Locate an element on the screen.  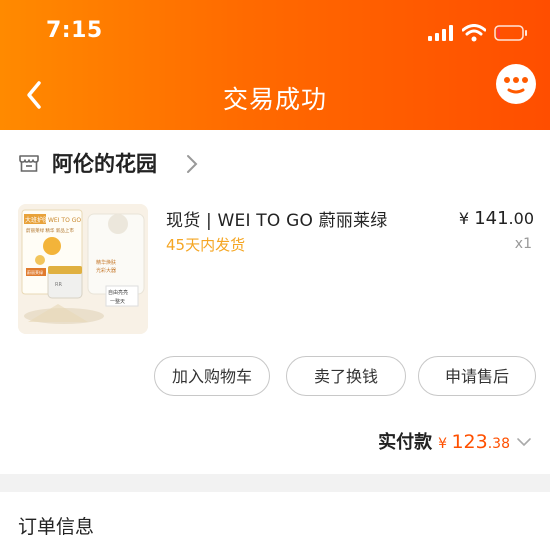
signal-icon is located at coordinates (440, 33).